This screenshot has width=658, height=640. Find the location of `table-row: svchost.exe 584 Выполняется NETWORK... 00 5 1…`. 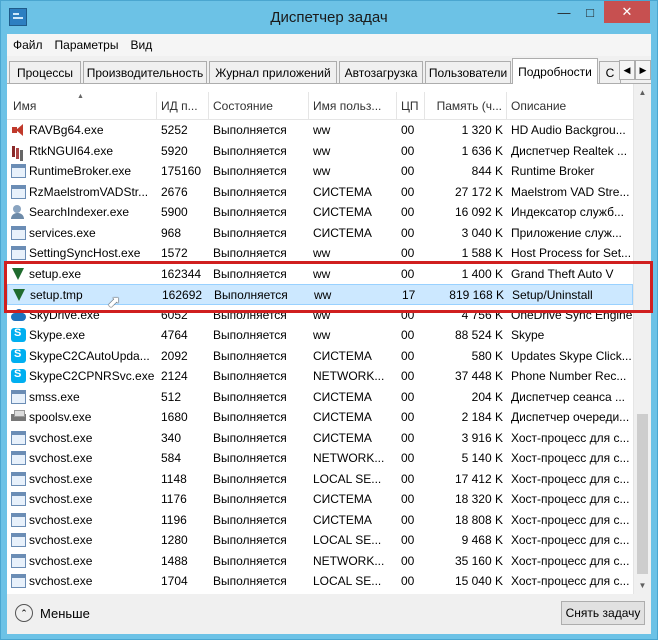

table-row: svchost.exe 584 Выполняется NETWORK... 00 5 1… is located at coordinates (320, 458).